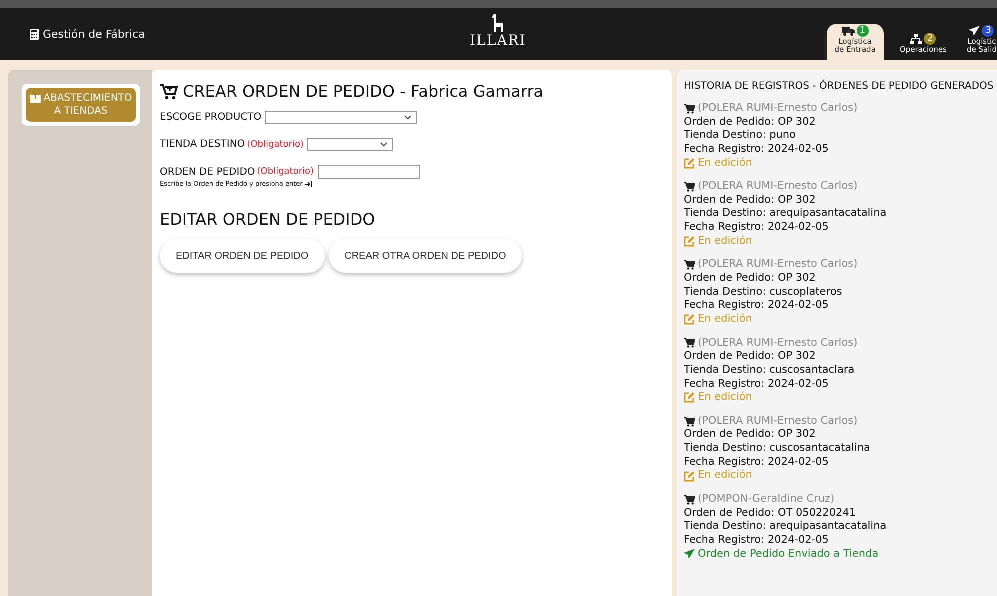  What do you see at coordinates (839, 86) in the screenshot?
I see `history-title: HISTORIA DE REGISTROS - ÓRDENES DE PEDIDO GENERADOS` at bounding box center [839, 86].